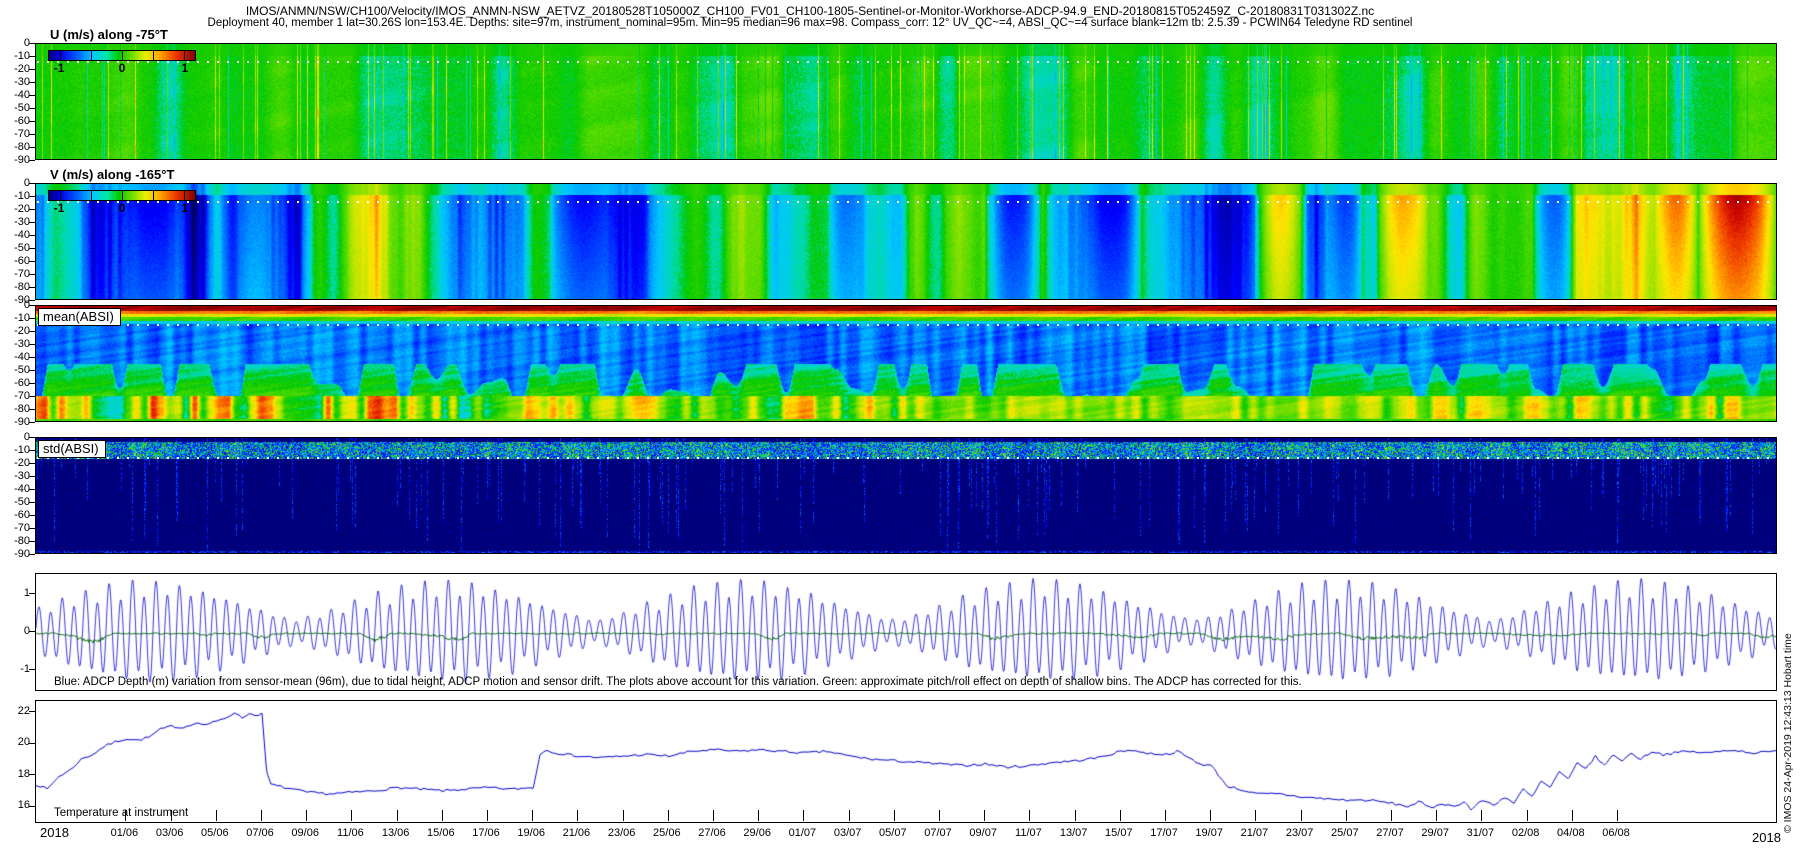  Describe the element at coordinates (122, 68) in the screenshot. I see `u-colorbar-labels: -1 0 1` at that location.